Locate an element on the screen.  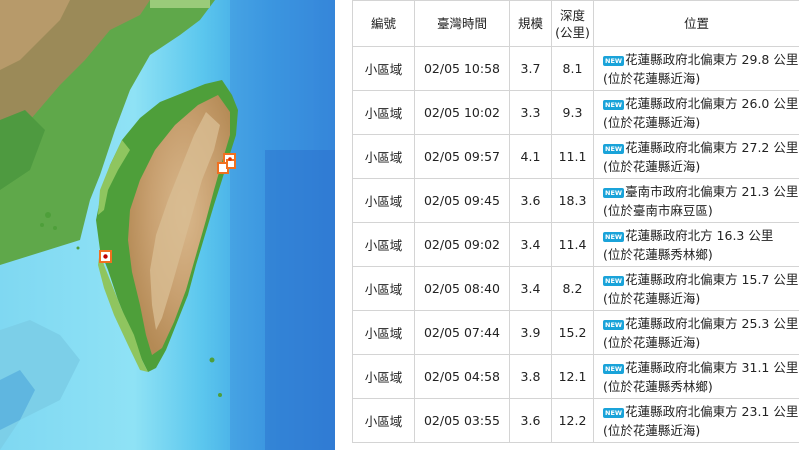
cell-location: NEW 花蓮縣政府北偏東方 15.7 公里 (位於花蓮縣近海) is located at coordinates (696, 288).